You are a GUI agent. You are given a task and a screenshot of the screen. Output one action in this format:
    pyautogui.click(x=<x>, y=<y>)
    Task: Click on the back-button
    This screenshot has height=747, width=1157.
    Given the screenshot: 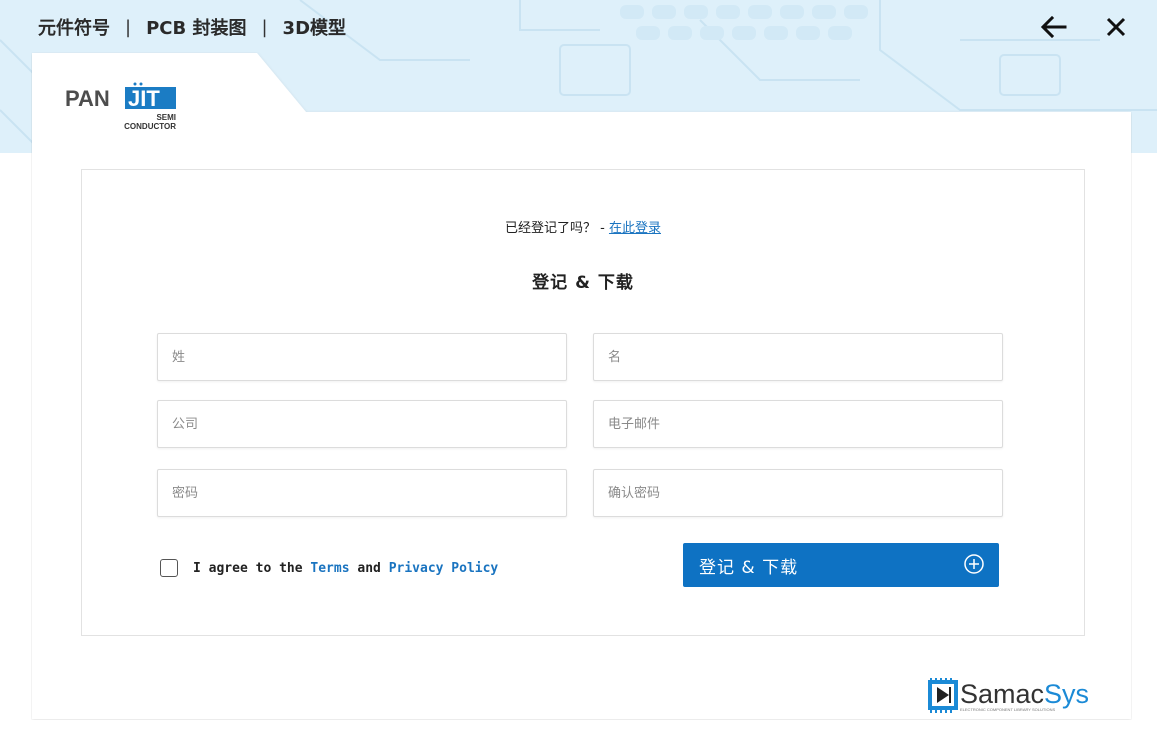 What is the action you would take?
    pyautogui.click(x=1054, y=27)
    